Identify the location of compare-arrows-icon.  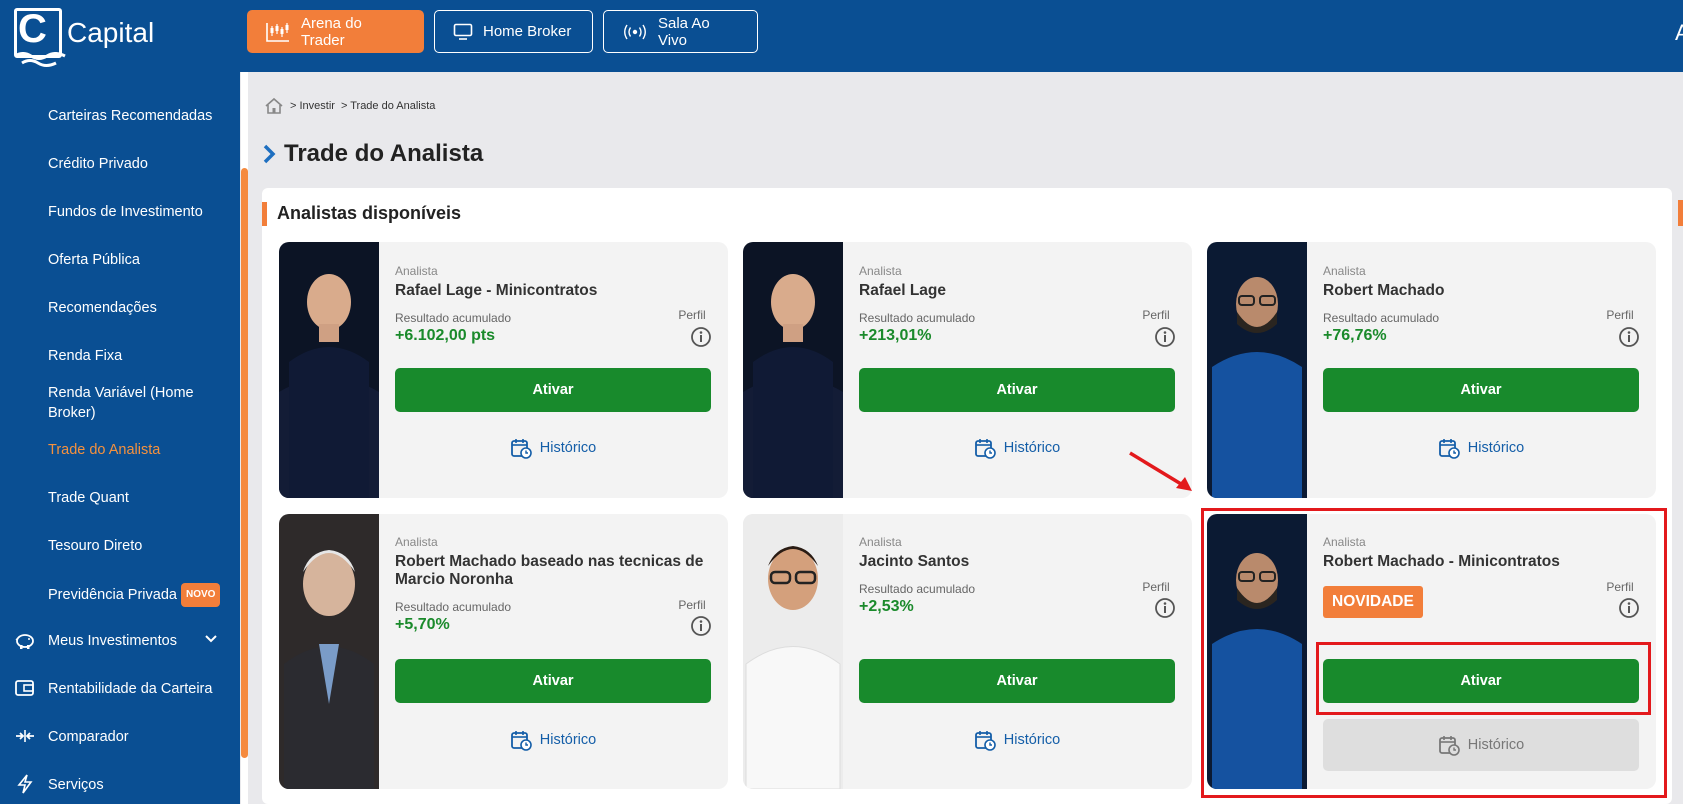
(25, 736).